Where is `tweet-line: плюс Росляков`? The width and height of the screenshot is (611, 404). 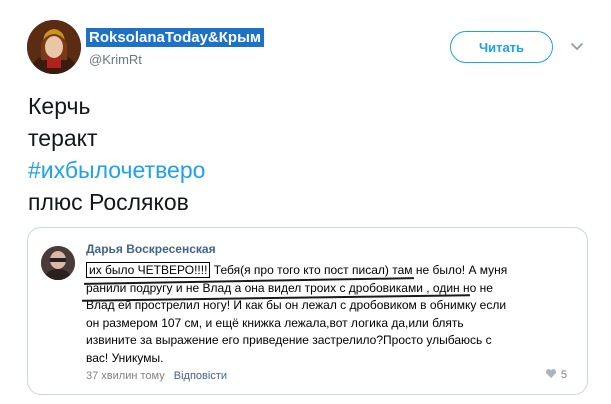
tweet-line: плюс Росляков is located at coordinates (108, 202).